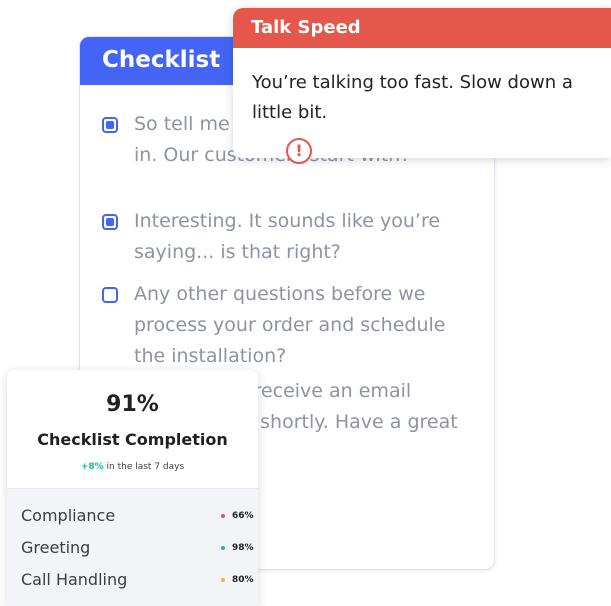 Image resolution: width=611 pixels, height=606 pixels. I want to click on completion-label: Checklist Completion, so click(132, 439).